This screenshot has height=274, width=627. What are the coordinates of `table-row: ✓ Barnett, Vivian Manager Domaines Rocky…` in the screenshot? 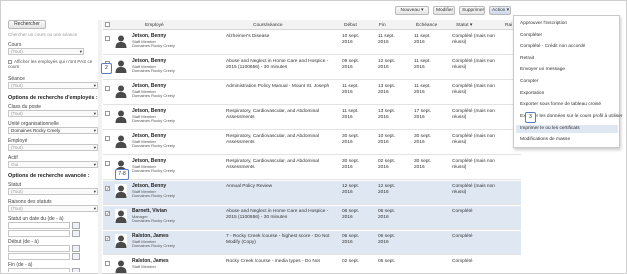 It's located at (312, 218).